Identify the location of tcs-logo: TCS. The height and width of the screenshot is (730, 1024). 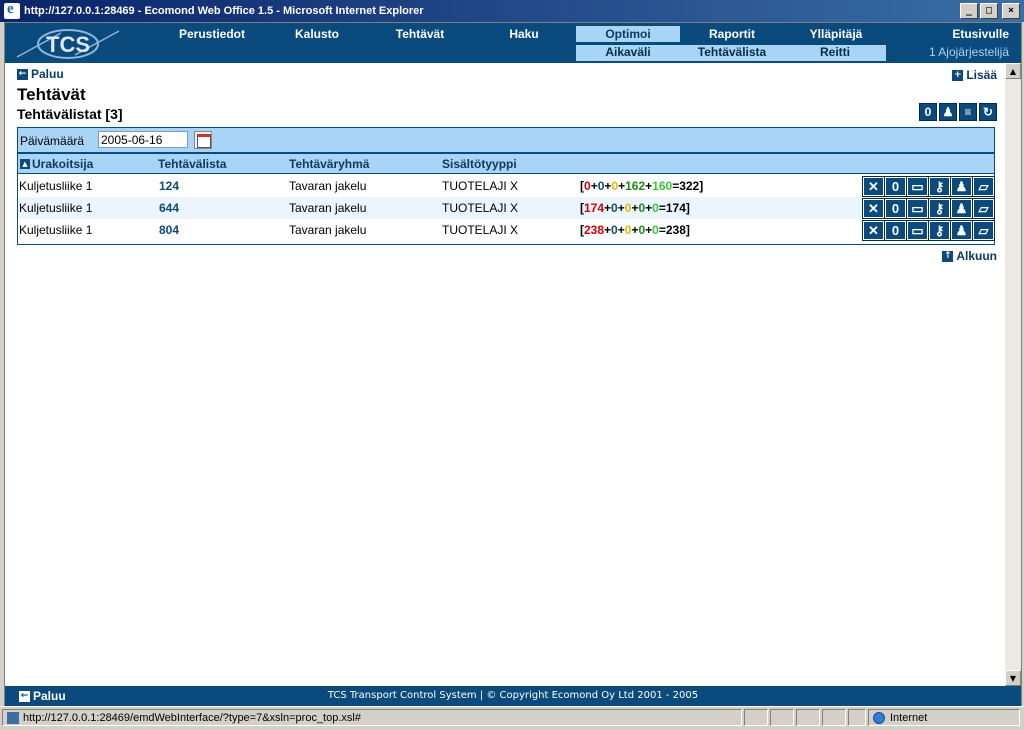
(68, 44).